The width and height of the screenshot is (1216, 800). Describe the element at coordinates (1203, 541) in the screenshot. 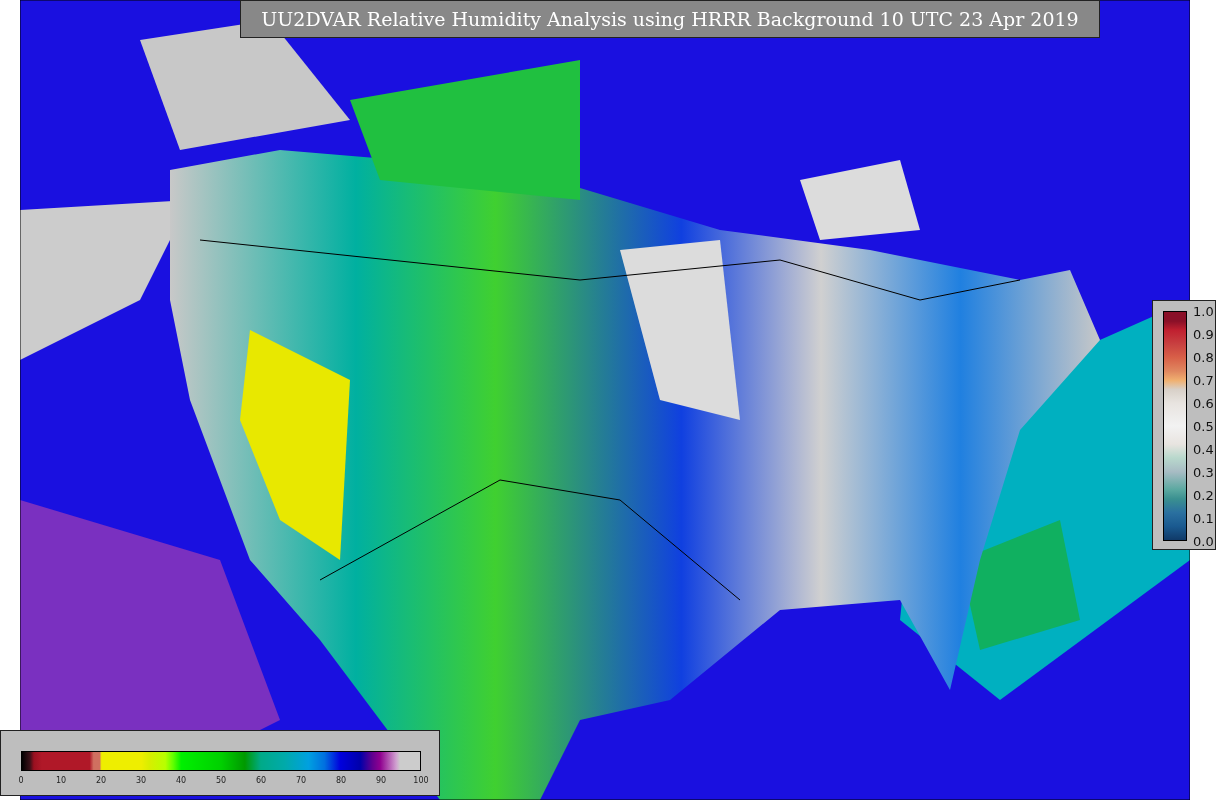

I see `tick-label: 0.0` at that location.